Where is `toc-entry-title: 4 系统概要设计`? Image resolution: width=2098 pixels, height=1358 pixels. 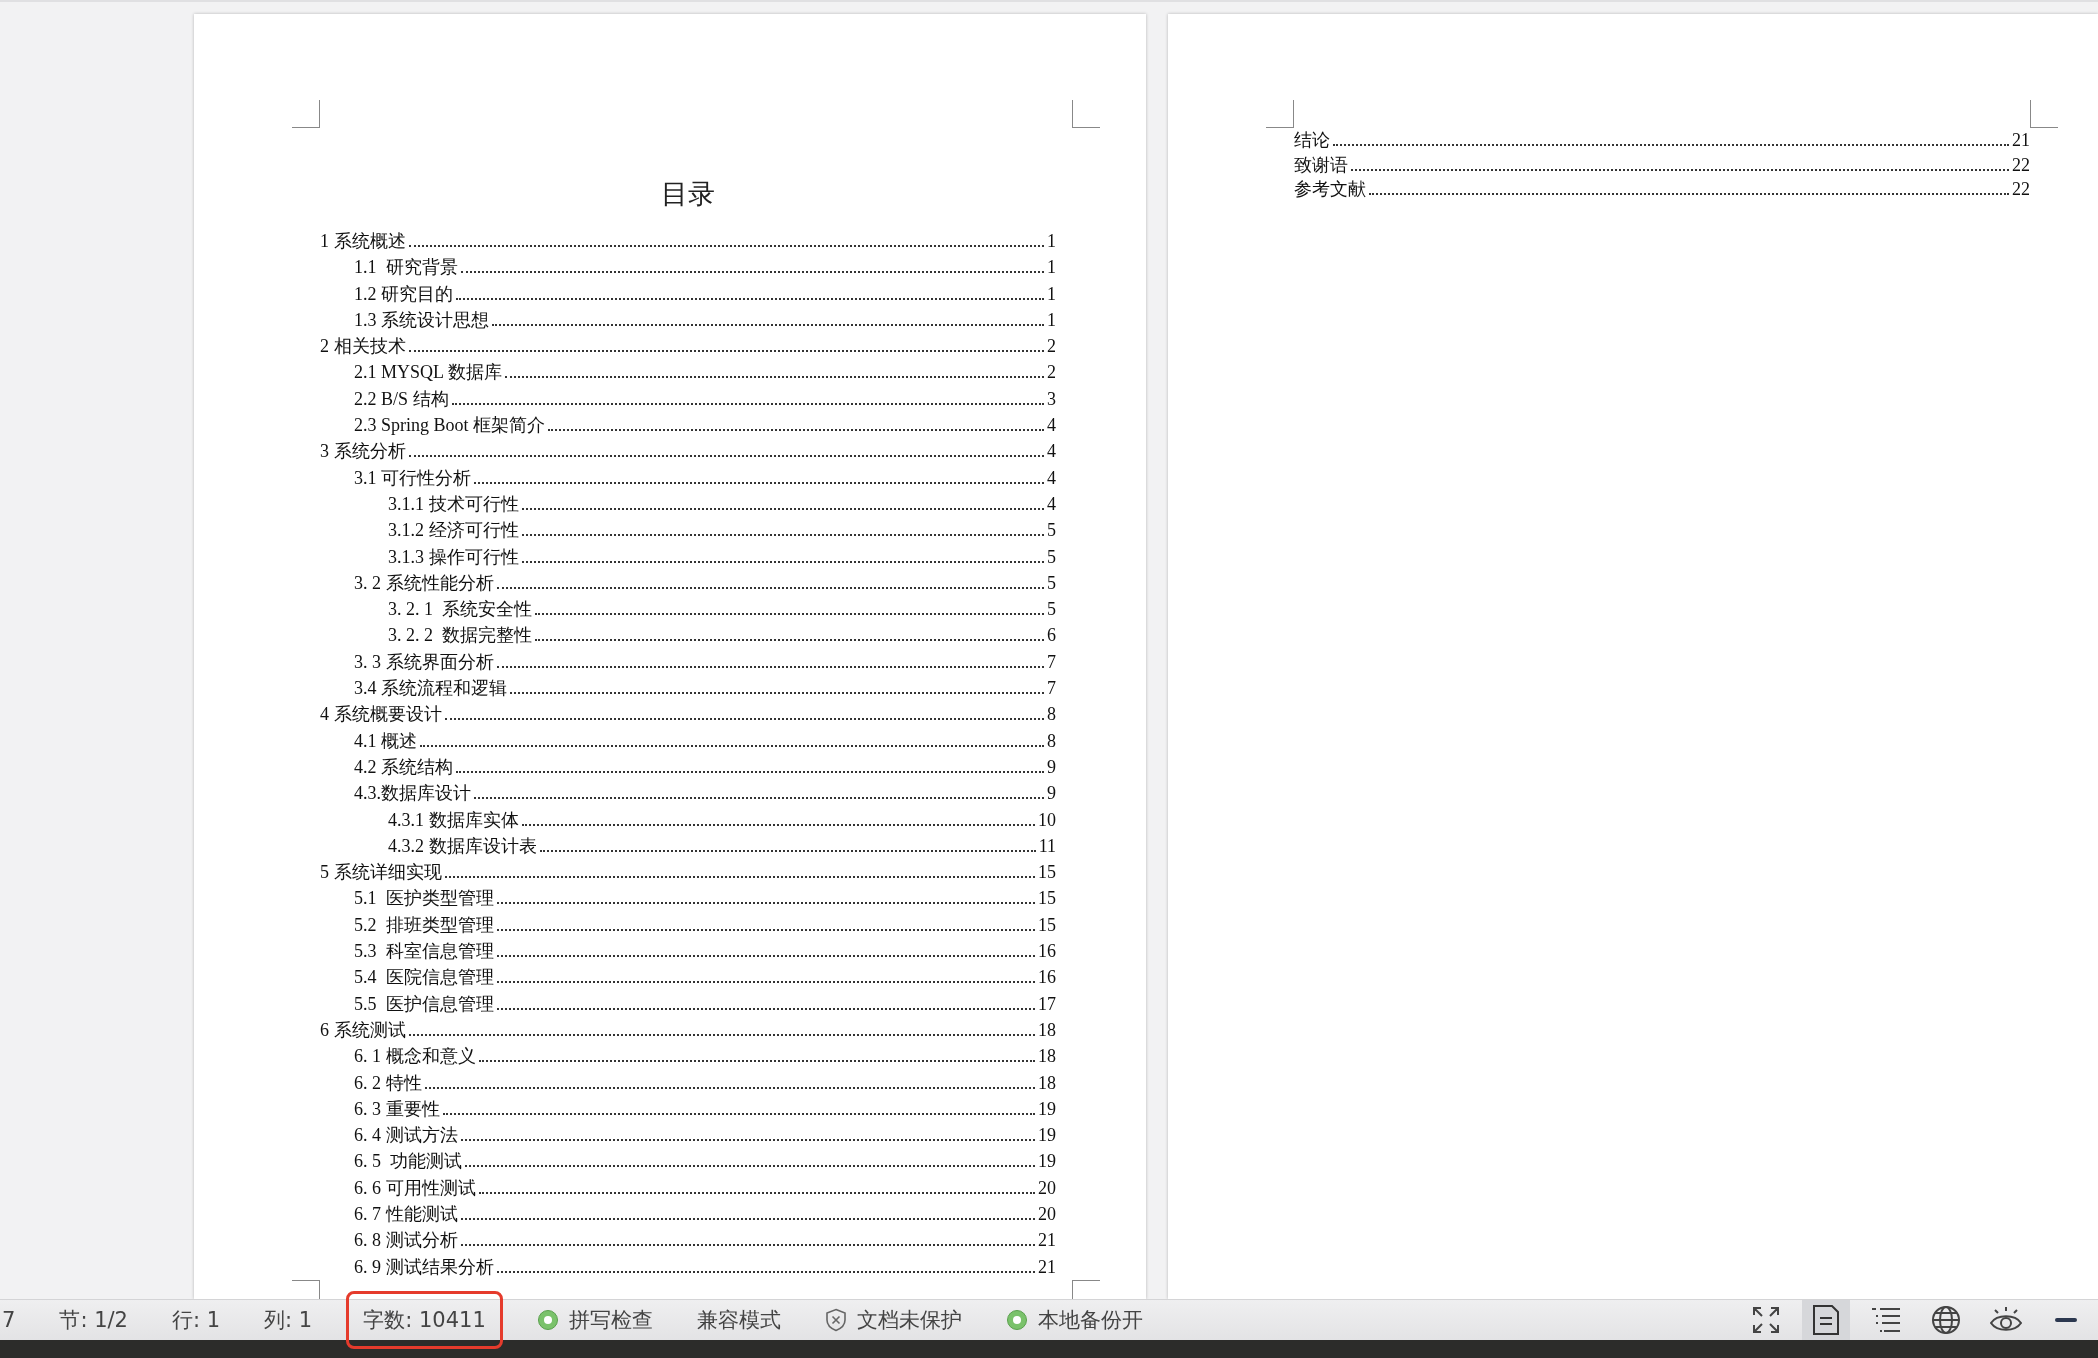
toc-entry-title: 4 系统概要设计 is located at coordinates (381, 714).